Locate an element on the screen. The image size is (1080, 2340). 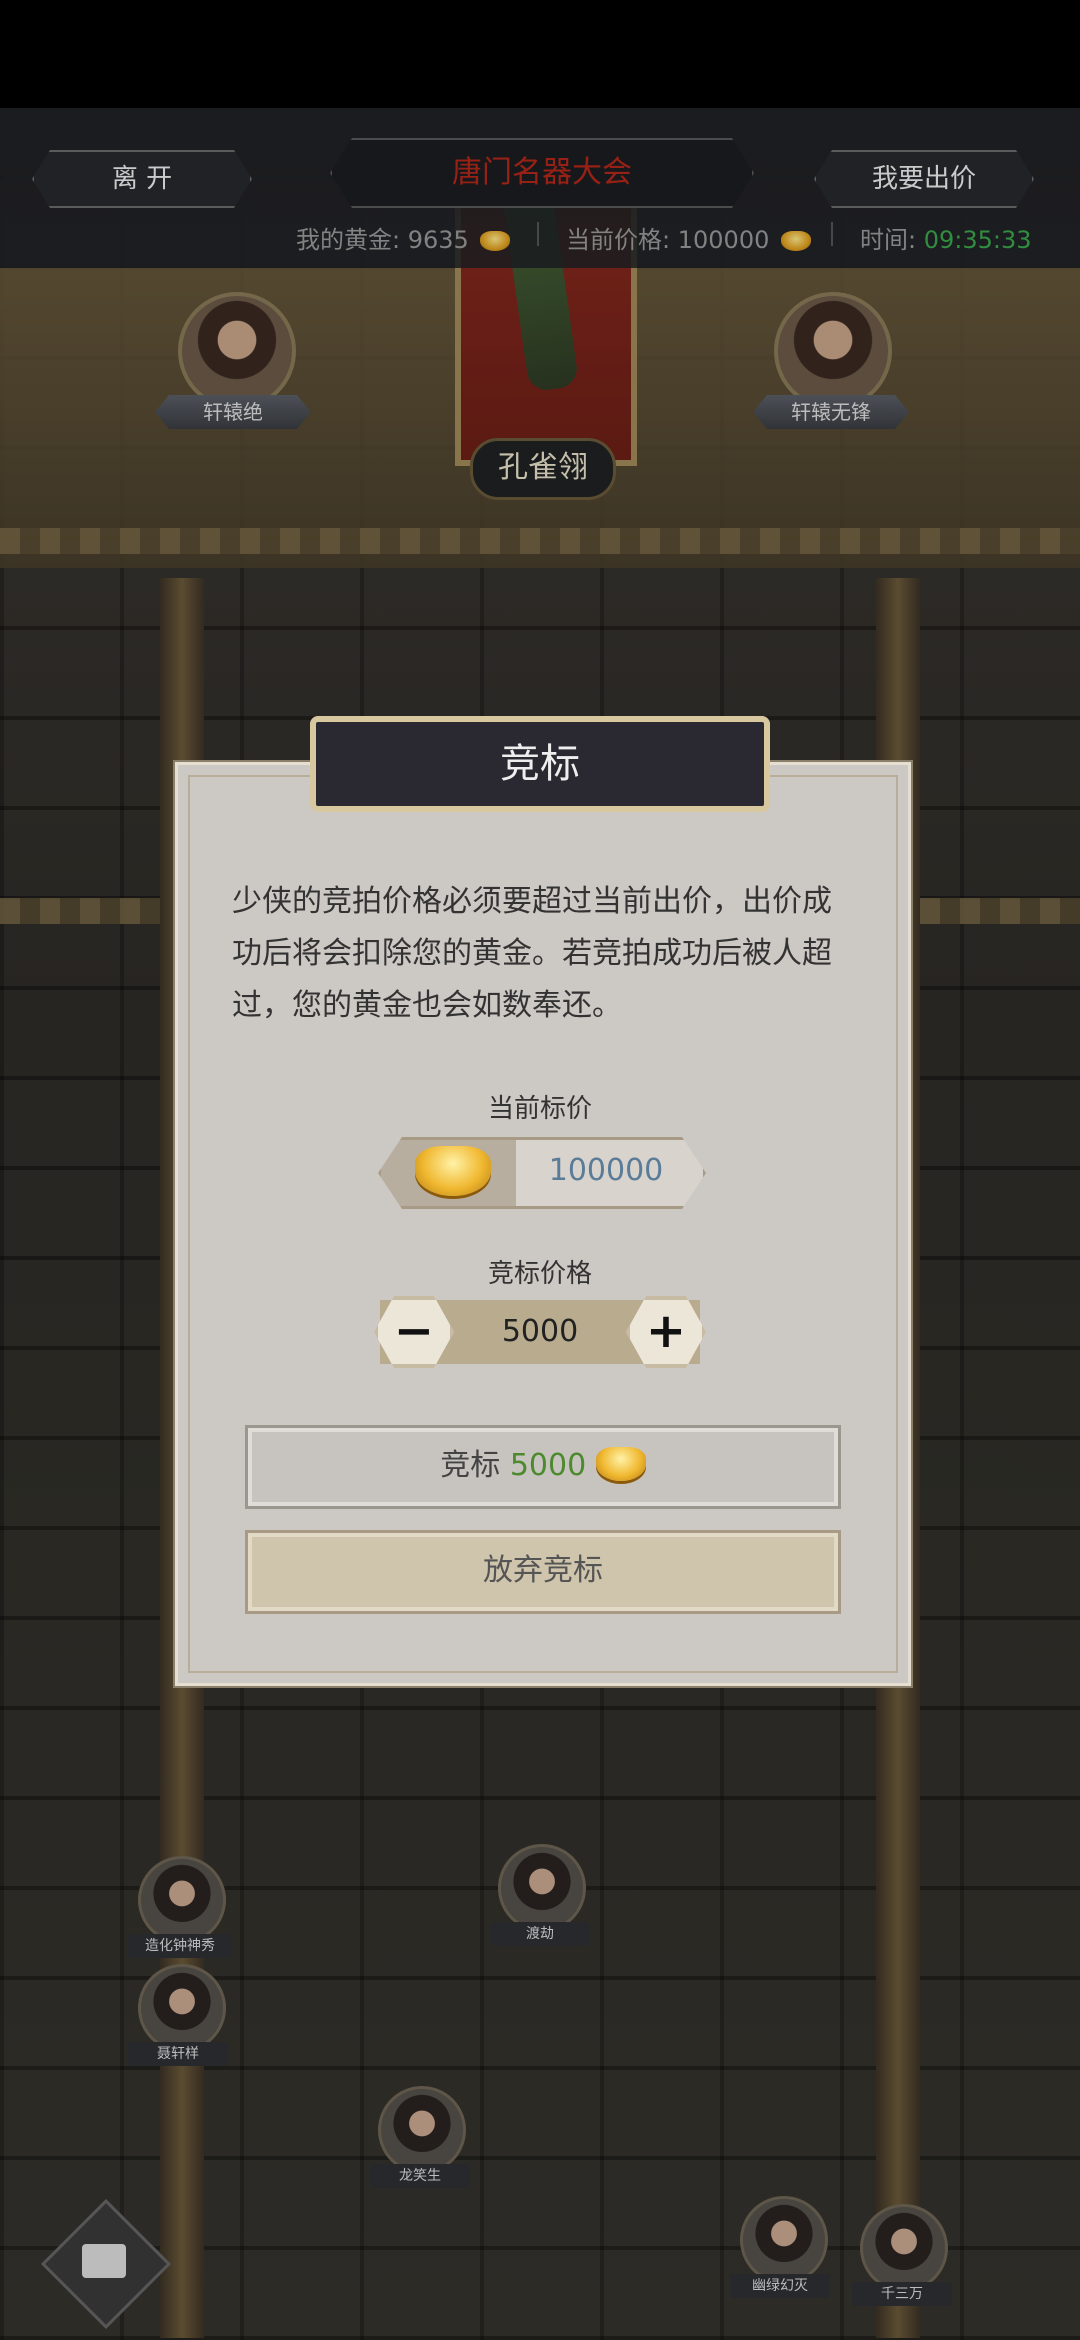
bid-price-stepper: − 5000 + is located at coordinates (540, 1332).